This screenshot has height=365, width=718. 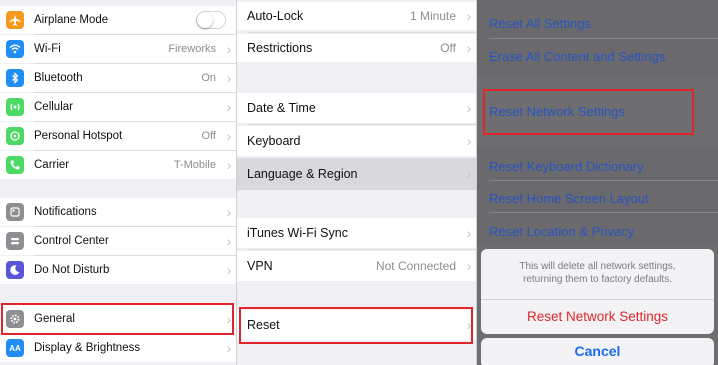 What do you see at coordinates (302, 174) in the screenshot?
I see `general-row-label: Language & Region` at bounding box center [302, 174].